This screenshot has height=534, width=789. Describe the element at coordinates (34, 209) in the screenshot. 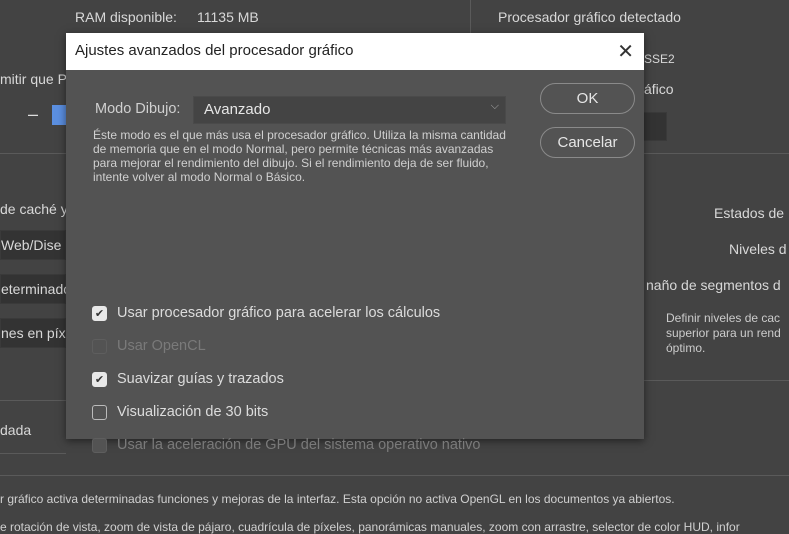

I see `cache-label: de caché y` at that location.